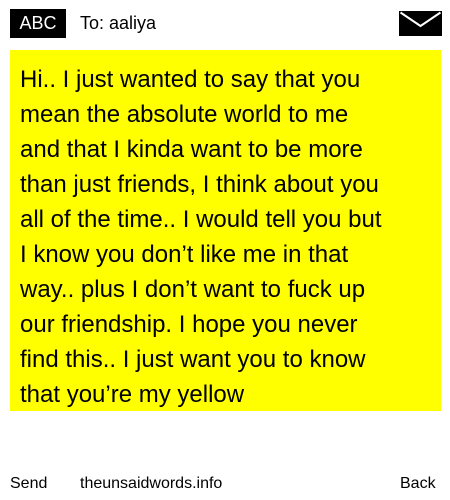 The height and width of the screenshot is (500, 450). I want to click on recipient-label: To: aaliya, so click(118, 23).